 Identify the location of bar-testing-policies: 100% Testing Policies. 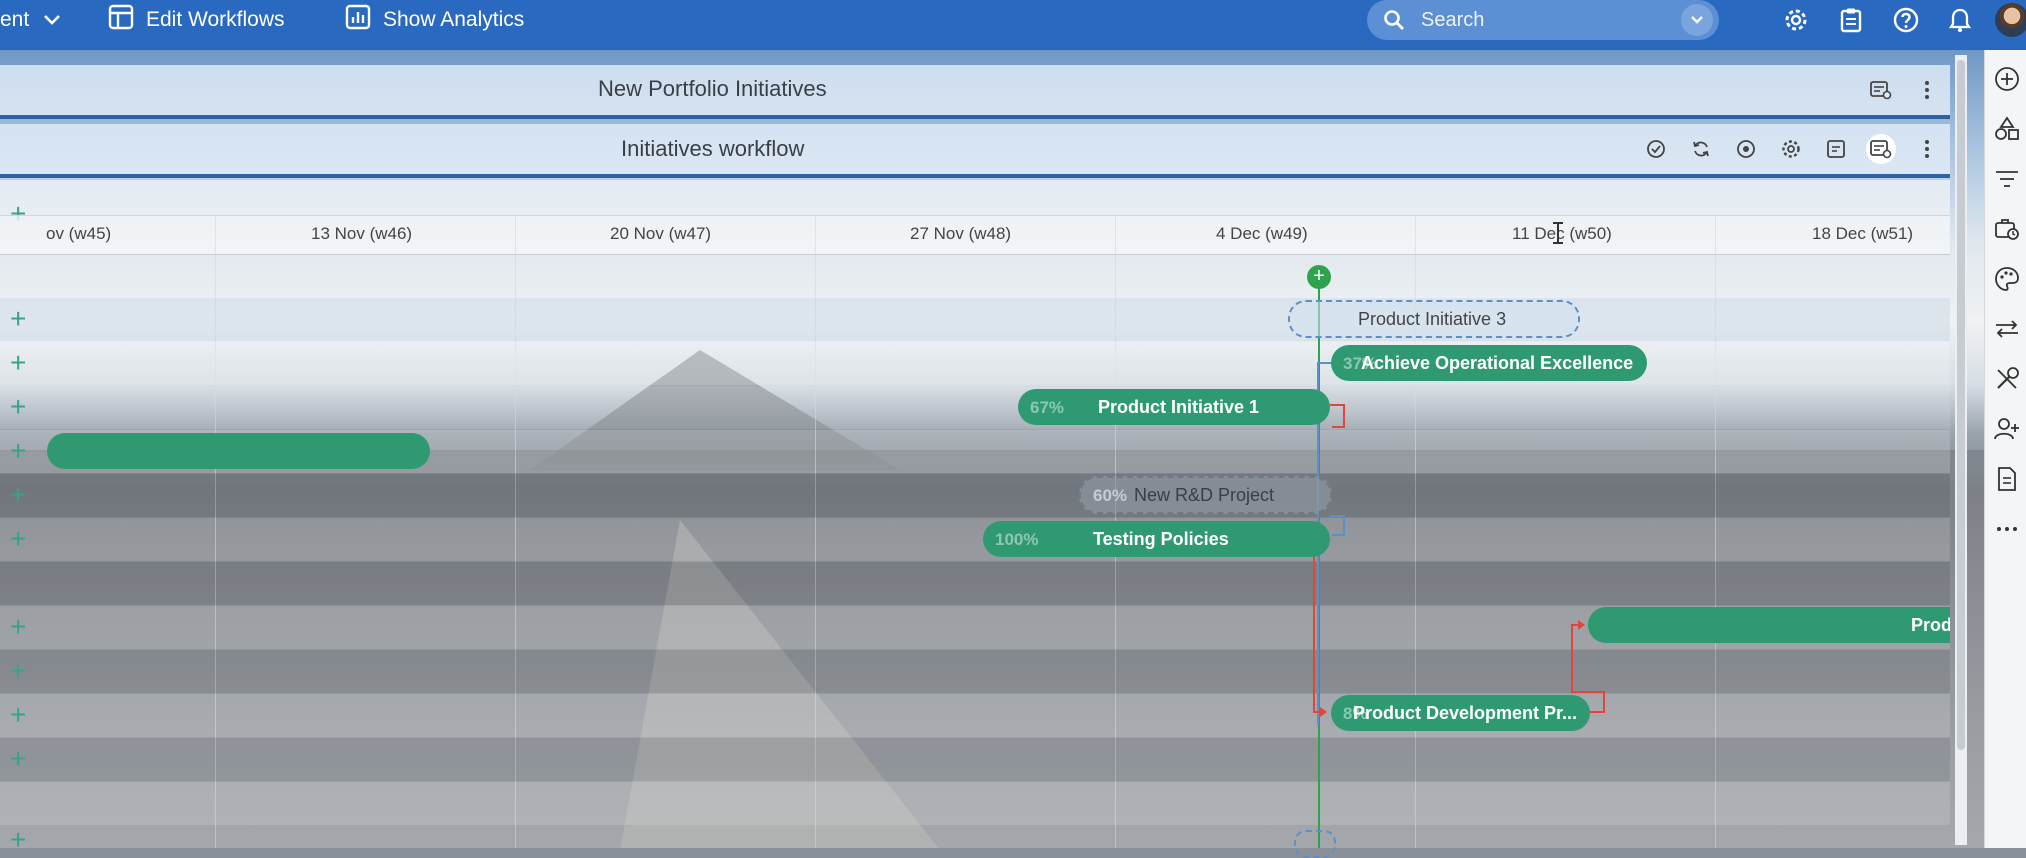
(1156, 539).